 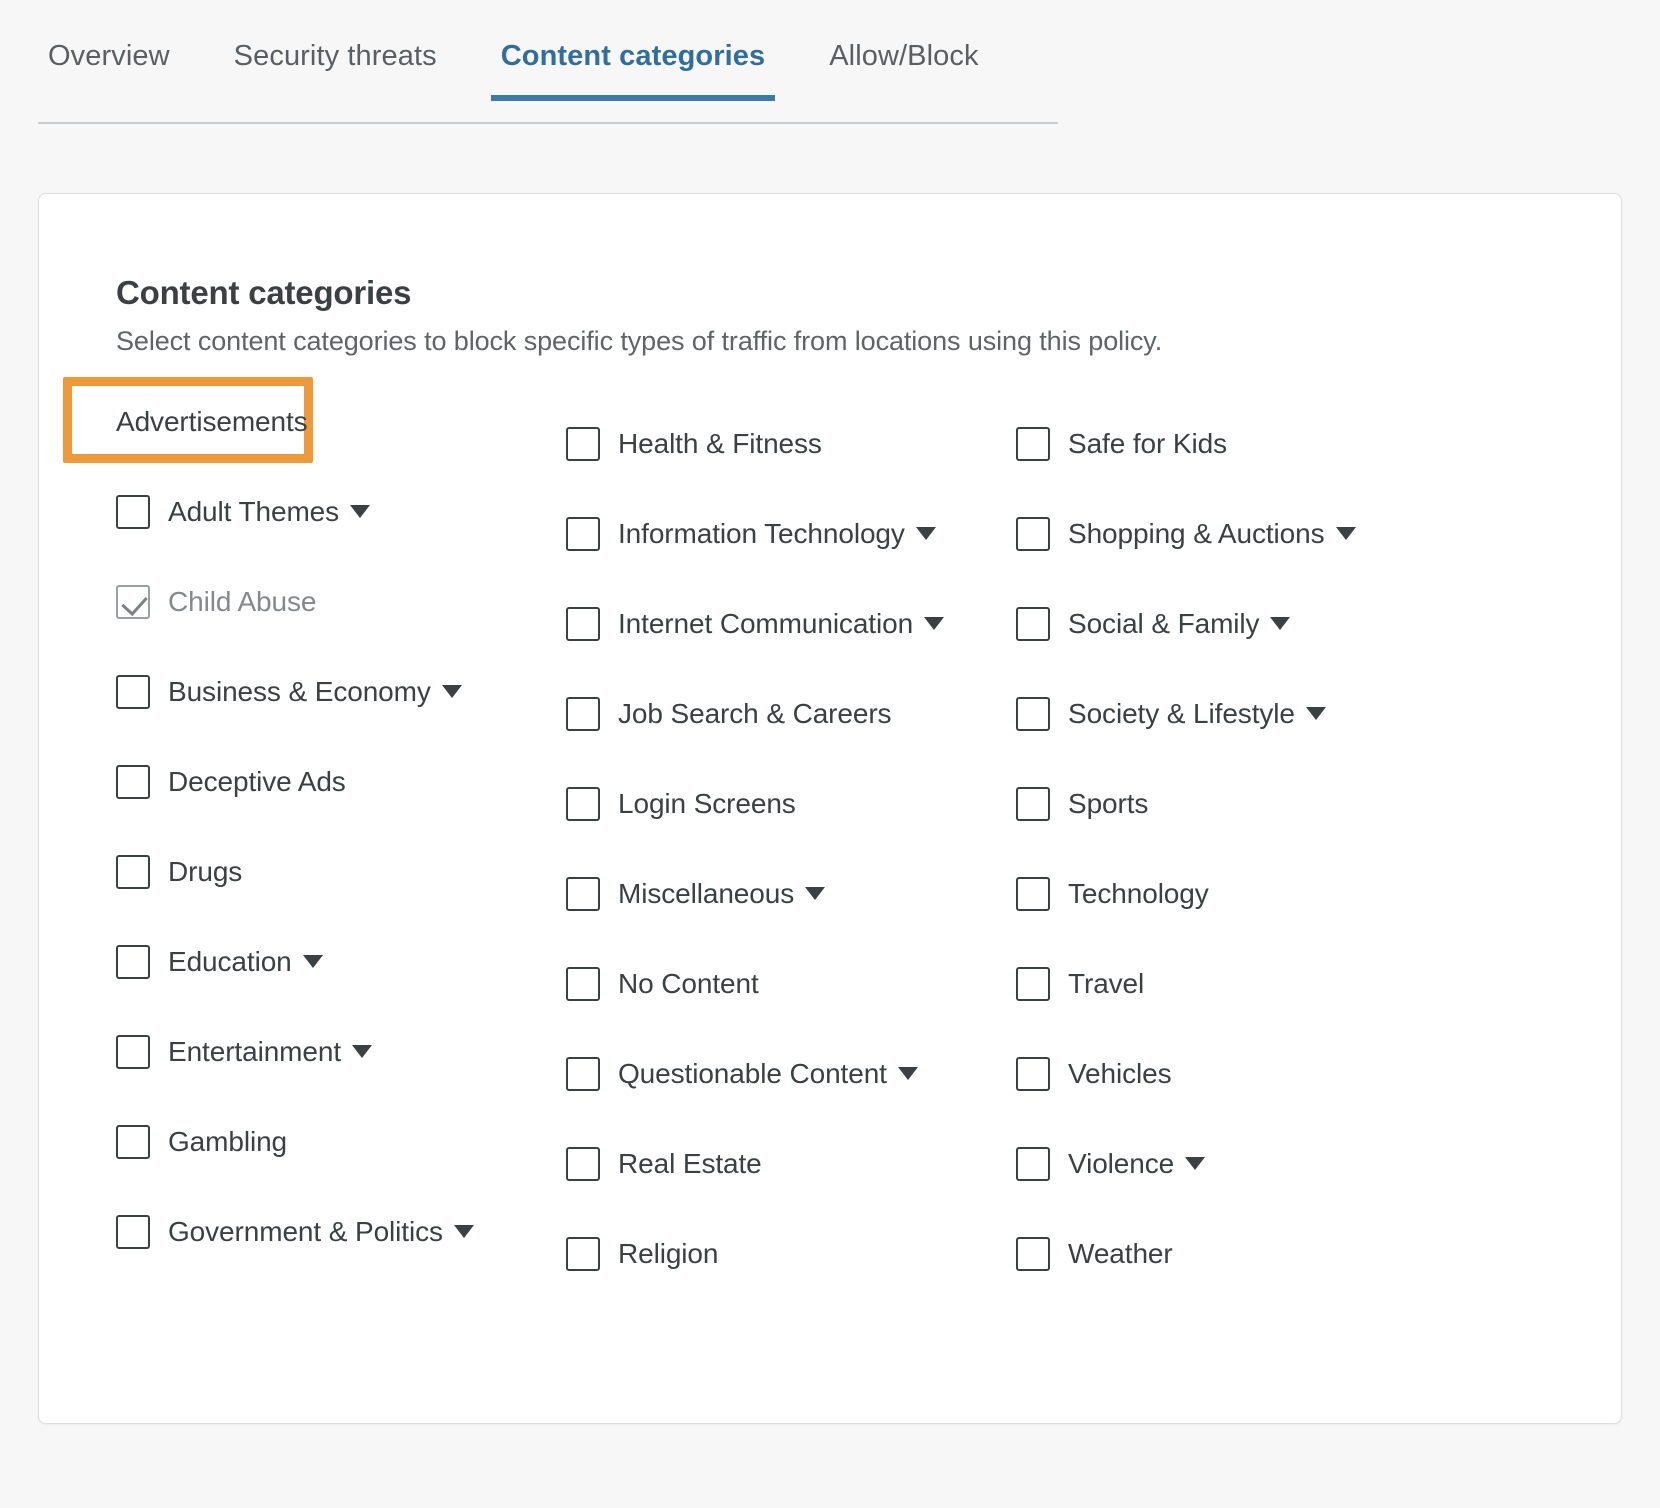 I want to click on category-row-business-and-economy: Business & Economy, so click(x=341, y=692).